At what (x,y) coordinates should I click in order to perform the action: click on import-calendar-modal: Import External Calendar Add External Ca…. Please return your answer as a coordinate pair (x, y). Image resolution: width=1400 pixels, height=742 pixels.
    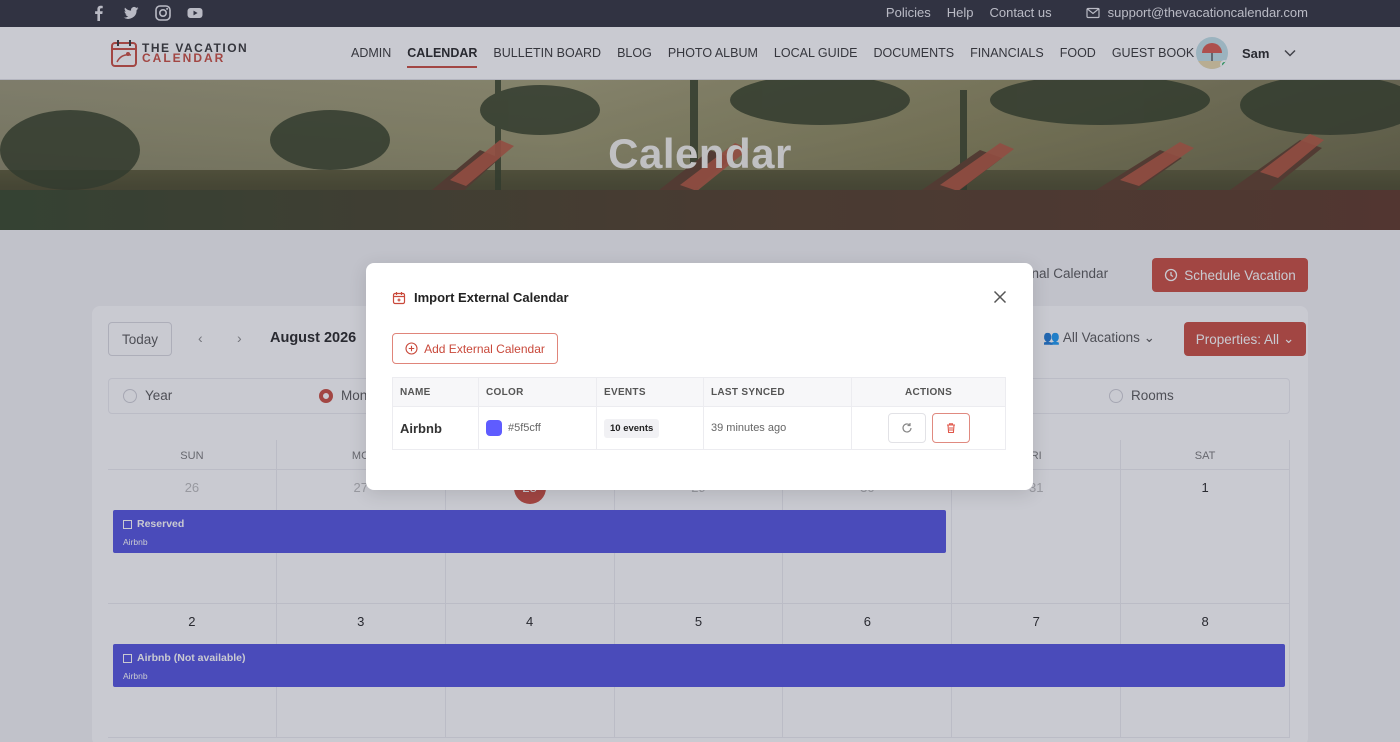
    Looking at the image, I should click on (699, 376).